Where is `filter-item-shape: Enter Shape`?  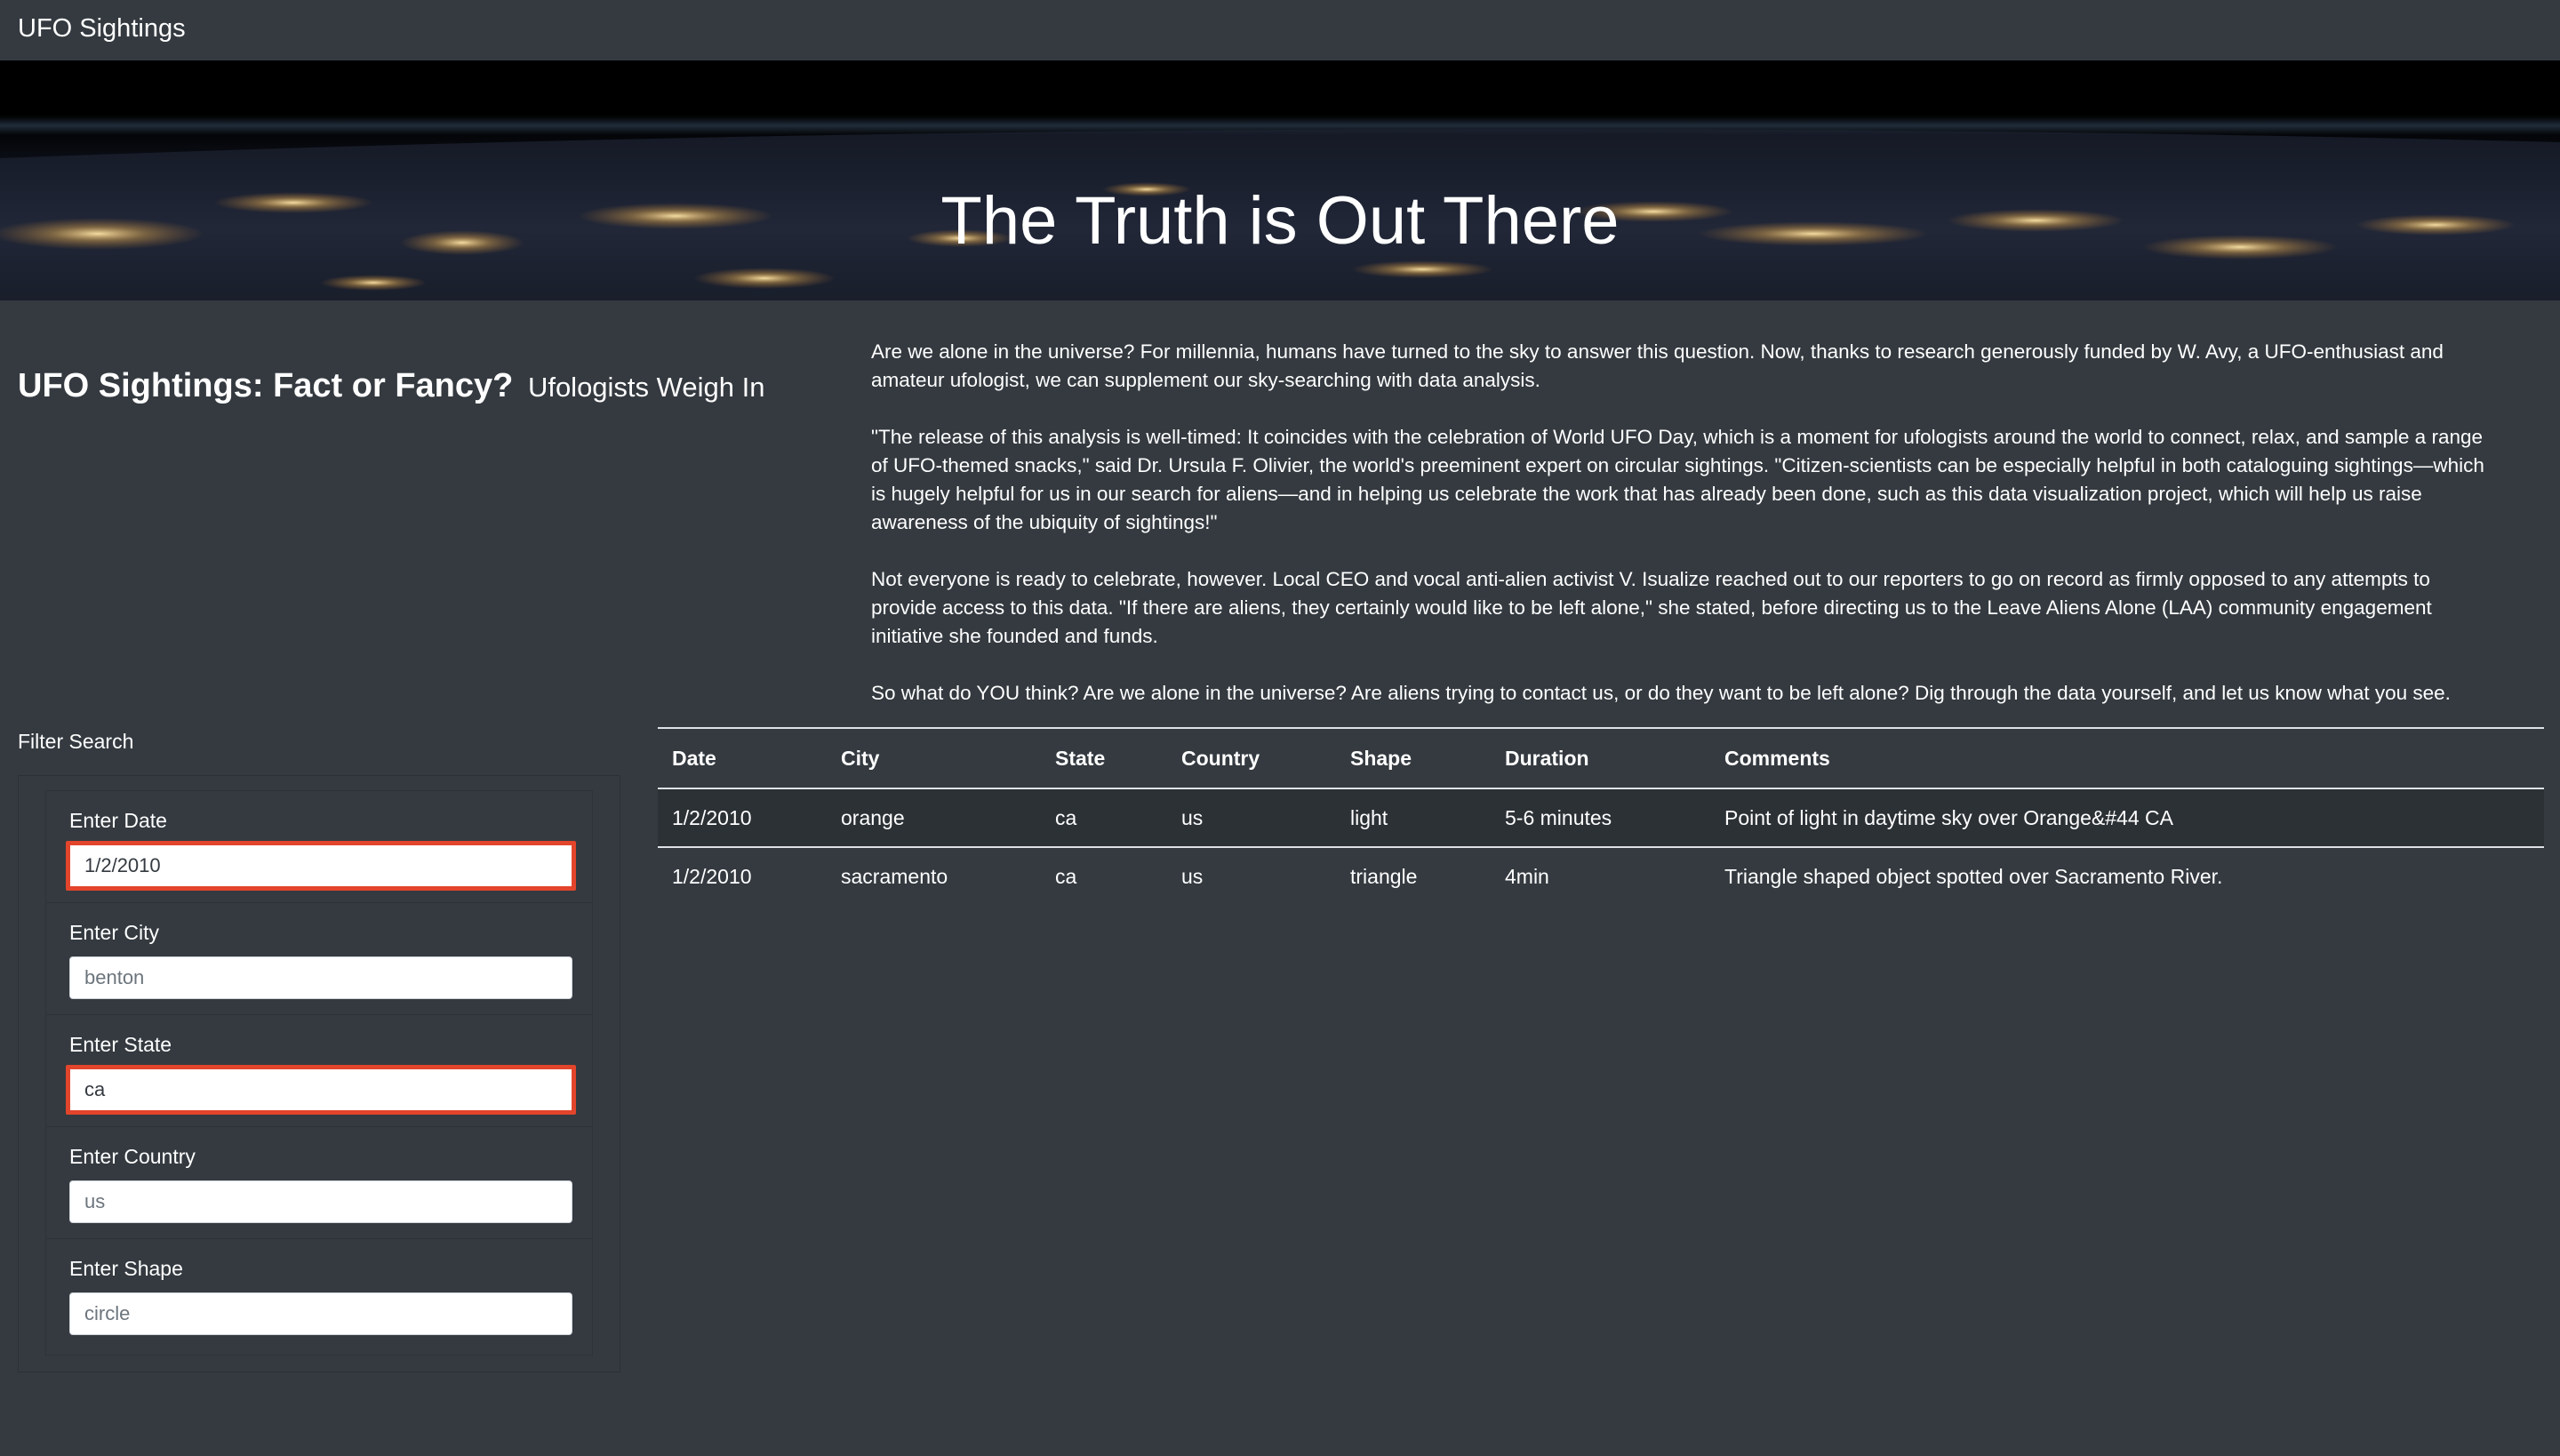 filter-item-shape: Enter Shape is located at coordinates (319, 1297).